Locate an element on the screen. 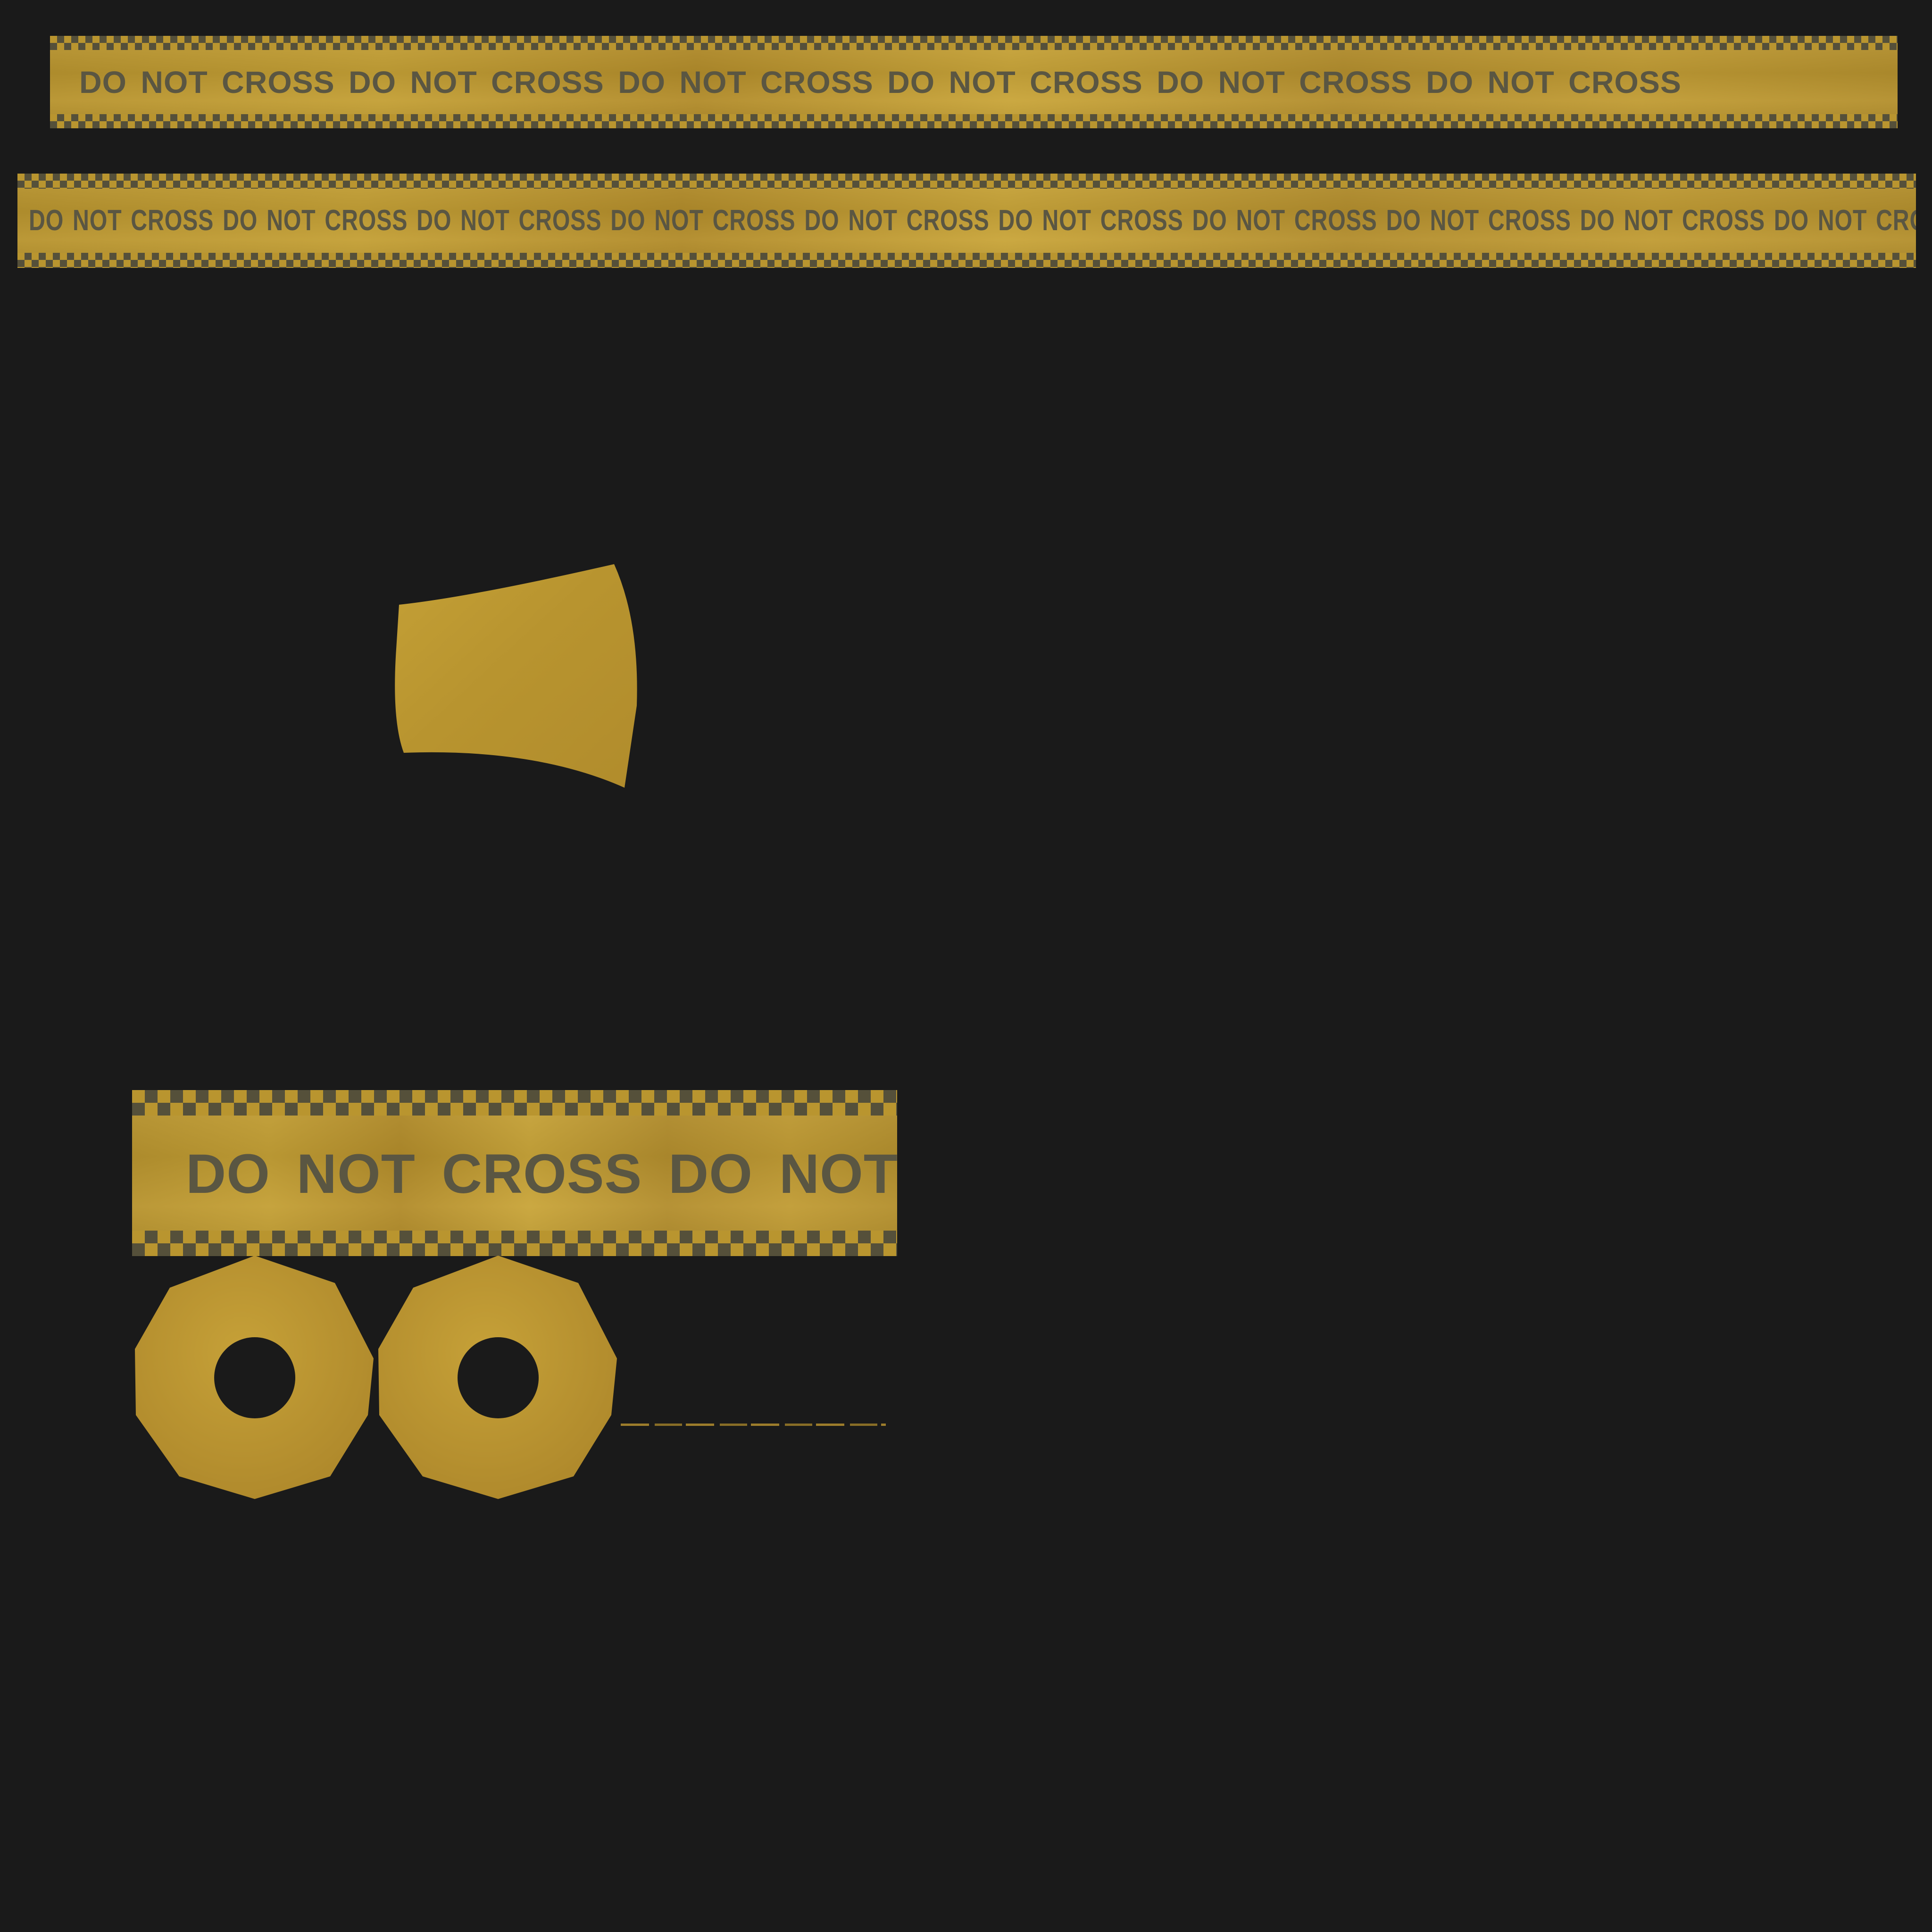 The image size is (1932, 1932). tape-text: DO NOT CROSS DO NOT CROSS is located at coordinates (541, 1174).